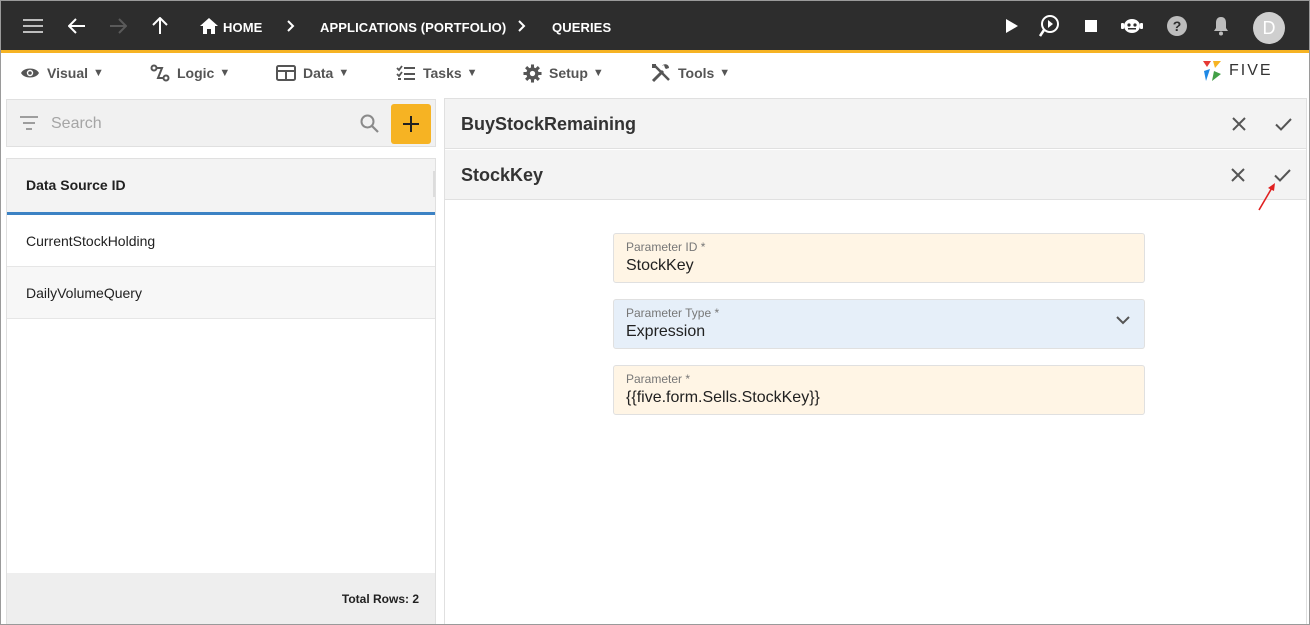 Image resolution: width=1310 pixels, height=625 pixels. Describe the element at coordinates (221, 598) in the screenshot. I see `list-footer: Total Rows: 2` at that location.